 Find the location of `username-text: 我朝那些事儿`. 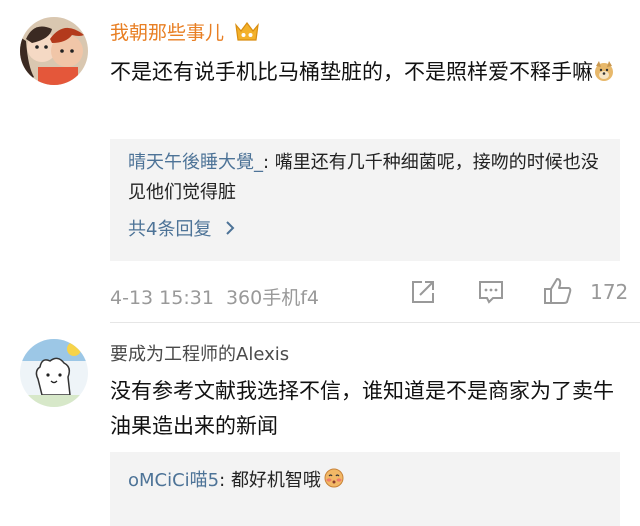

username-text: 我朝那些事儿 is located at coordinates (167, 33).